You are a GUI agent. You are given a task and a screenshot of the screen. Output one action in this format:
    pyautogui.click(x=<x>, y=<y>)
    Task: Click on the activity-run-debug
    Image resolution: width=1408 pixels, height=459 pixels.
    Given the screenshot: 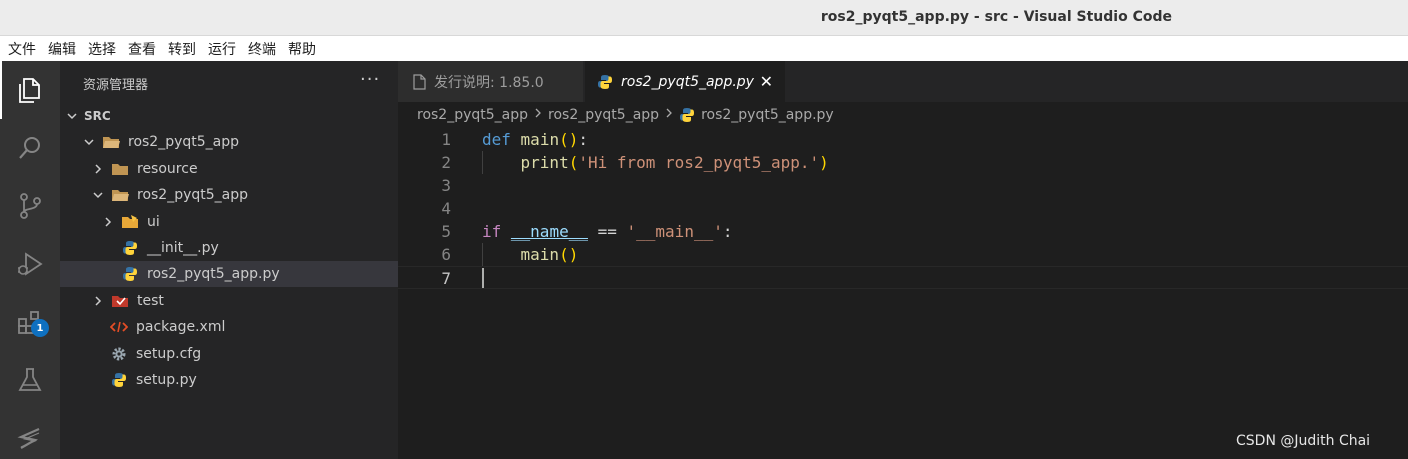 What is the action you would take?
    pyautogui.click(x=30, y=264)
    